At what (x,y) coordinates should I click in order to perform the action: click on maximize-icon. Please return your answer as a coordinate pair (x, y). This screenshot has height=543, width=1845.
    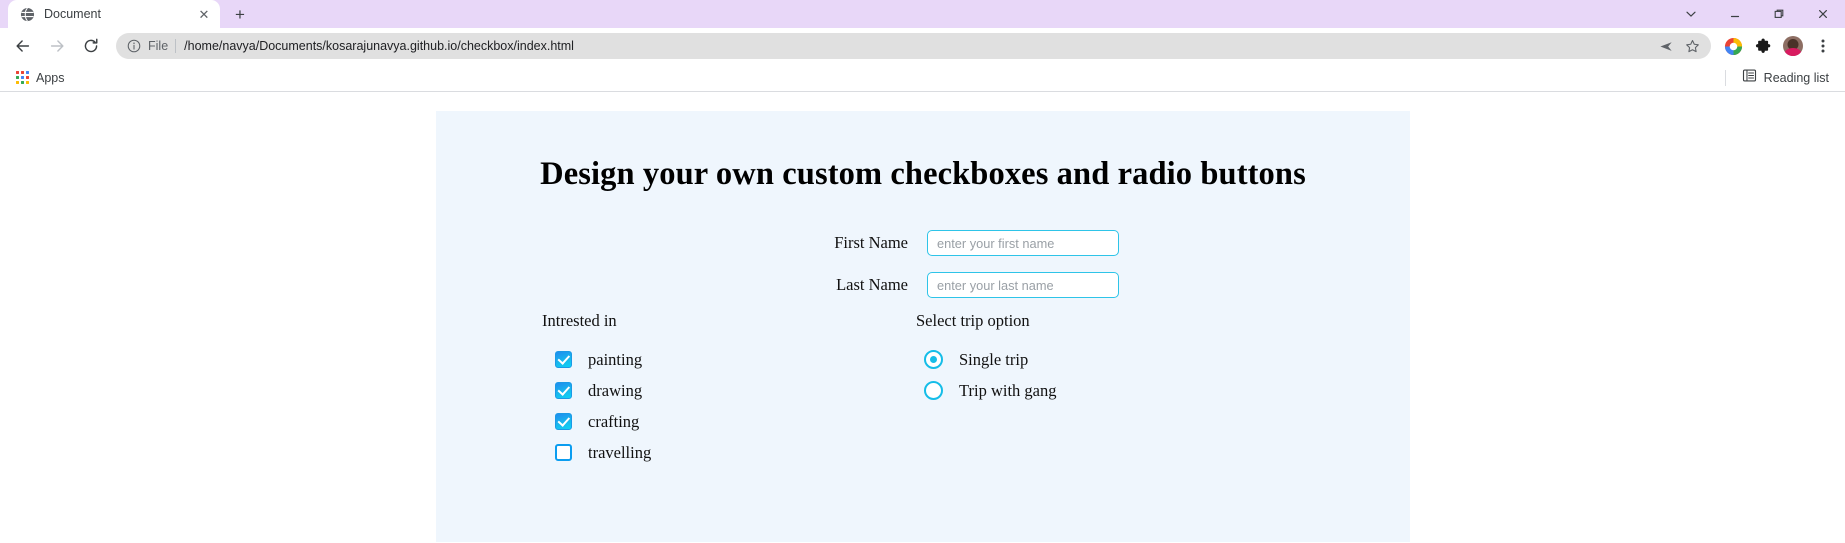
    Looking at the image, I should click on (1779, 14).